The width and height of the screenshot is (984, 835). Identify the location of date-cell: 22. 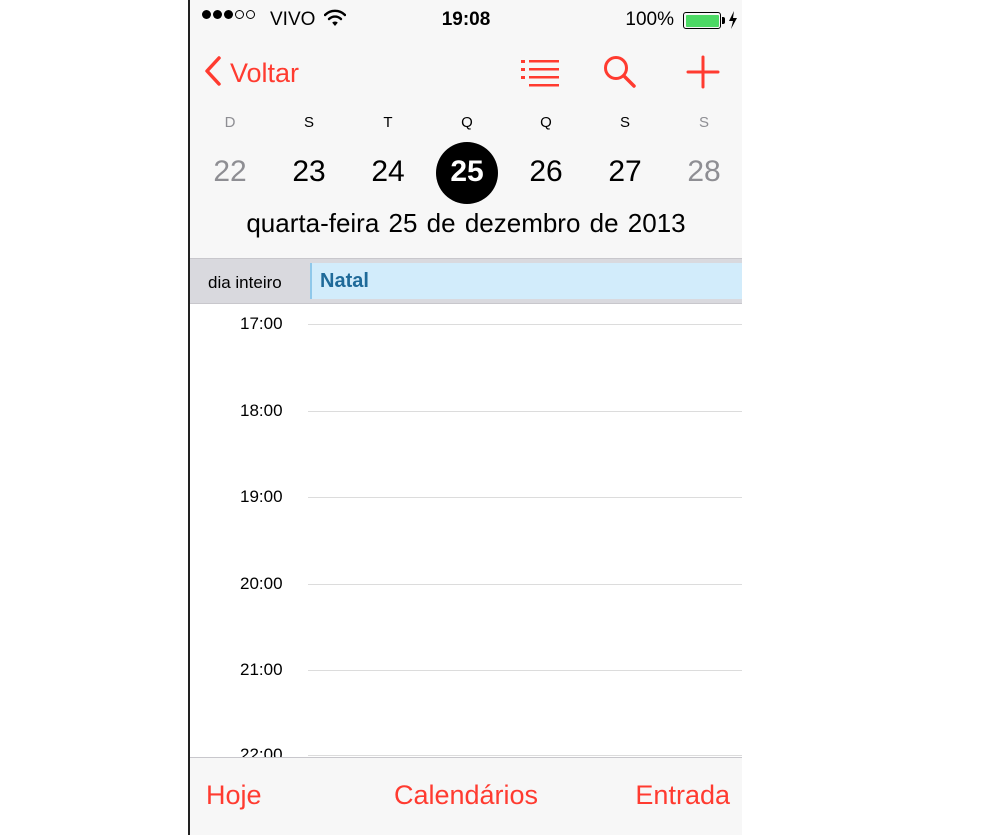
(230, 173).